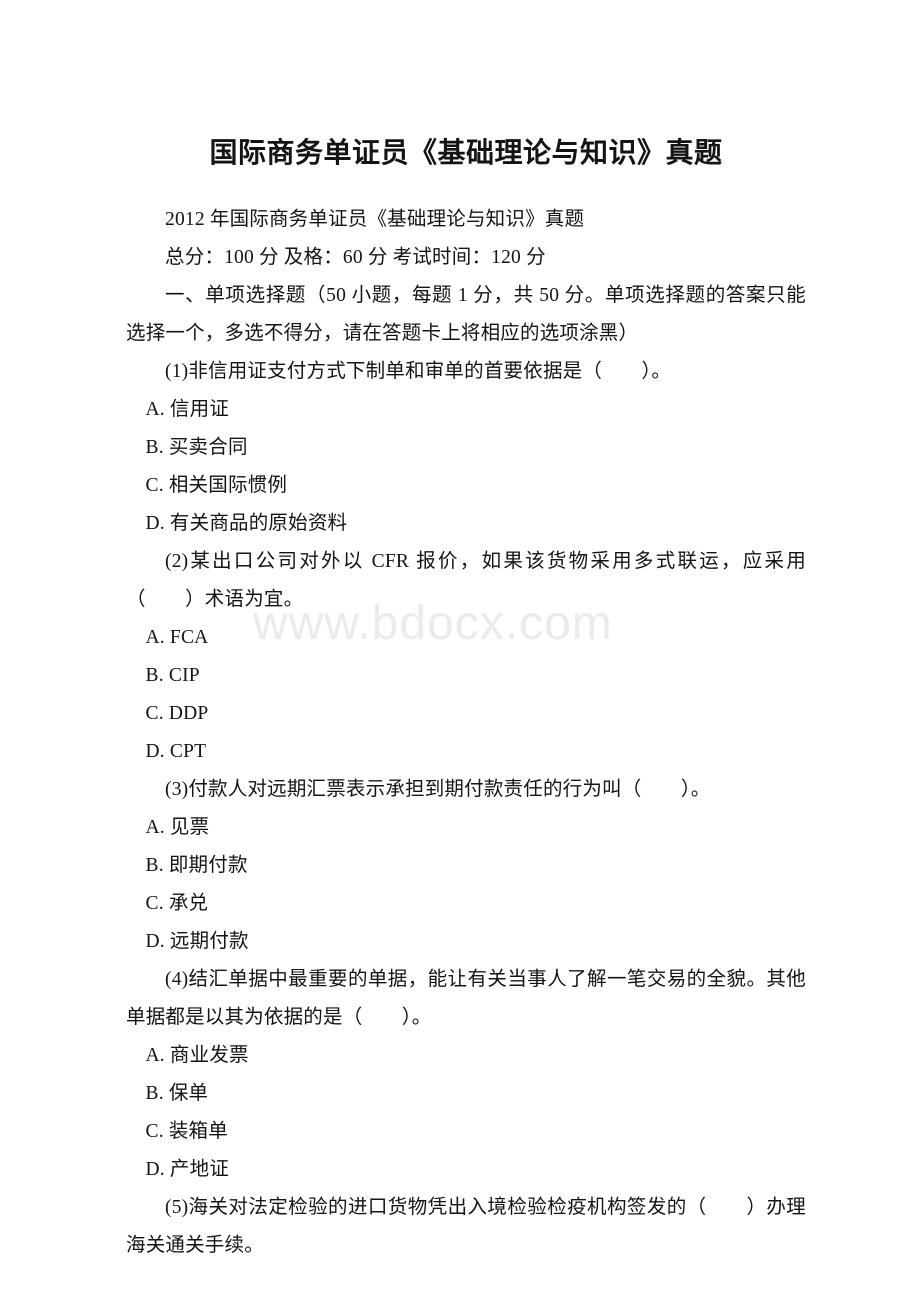 This screenshot has width=920, height=1302. Describe the element at coordinates (177, 1093) in the screenshot. I see `question-option: B. 保单` at that location.